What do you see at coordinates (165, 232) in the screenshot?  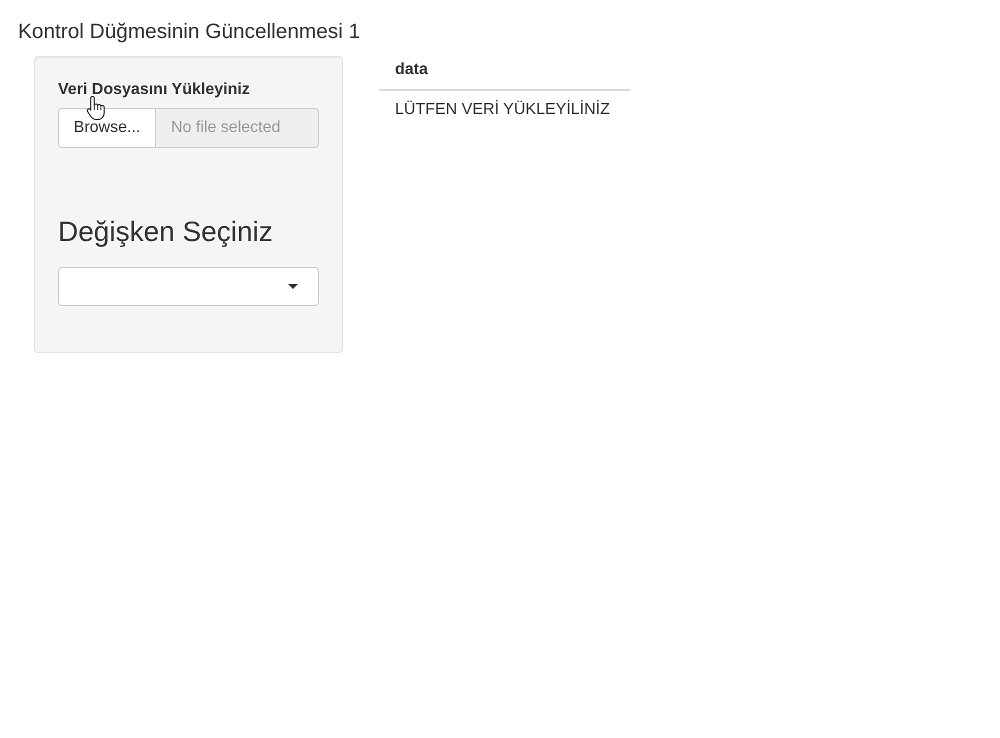 I see `field-label: Değişken Seçiniz` at bounding box center [165, 232].